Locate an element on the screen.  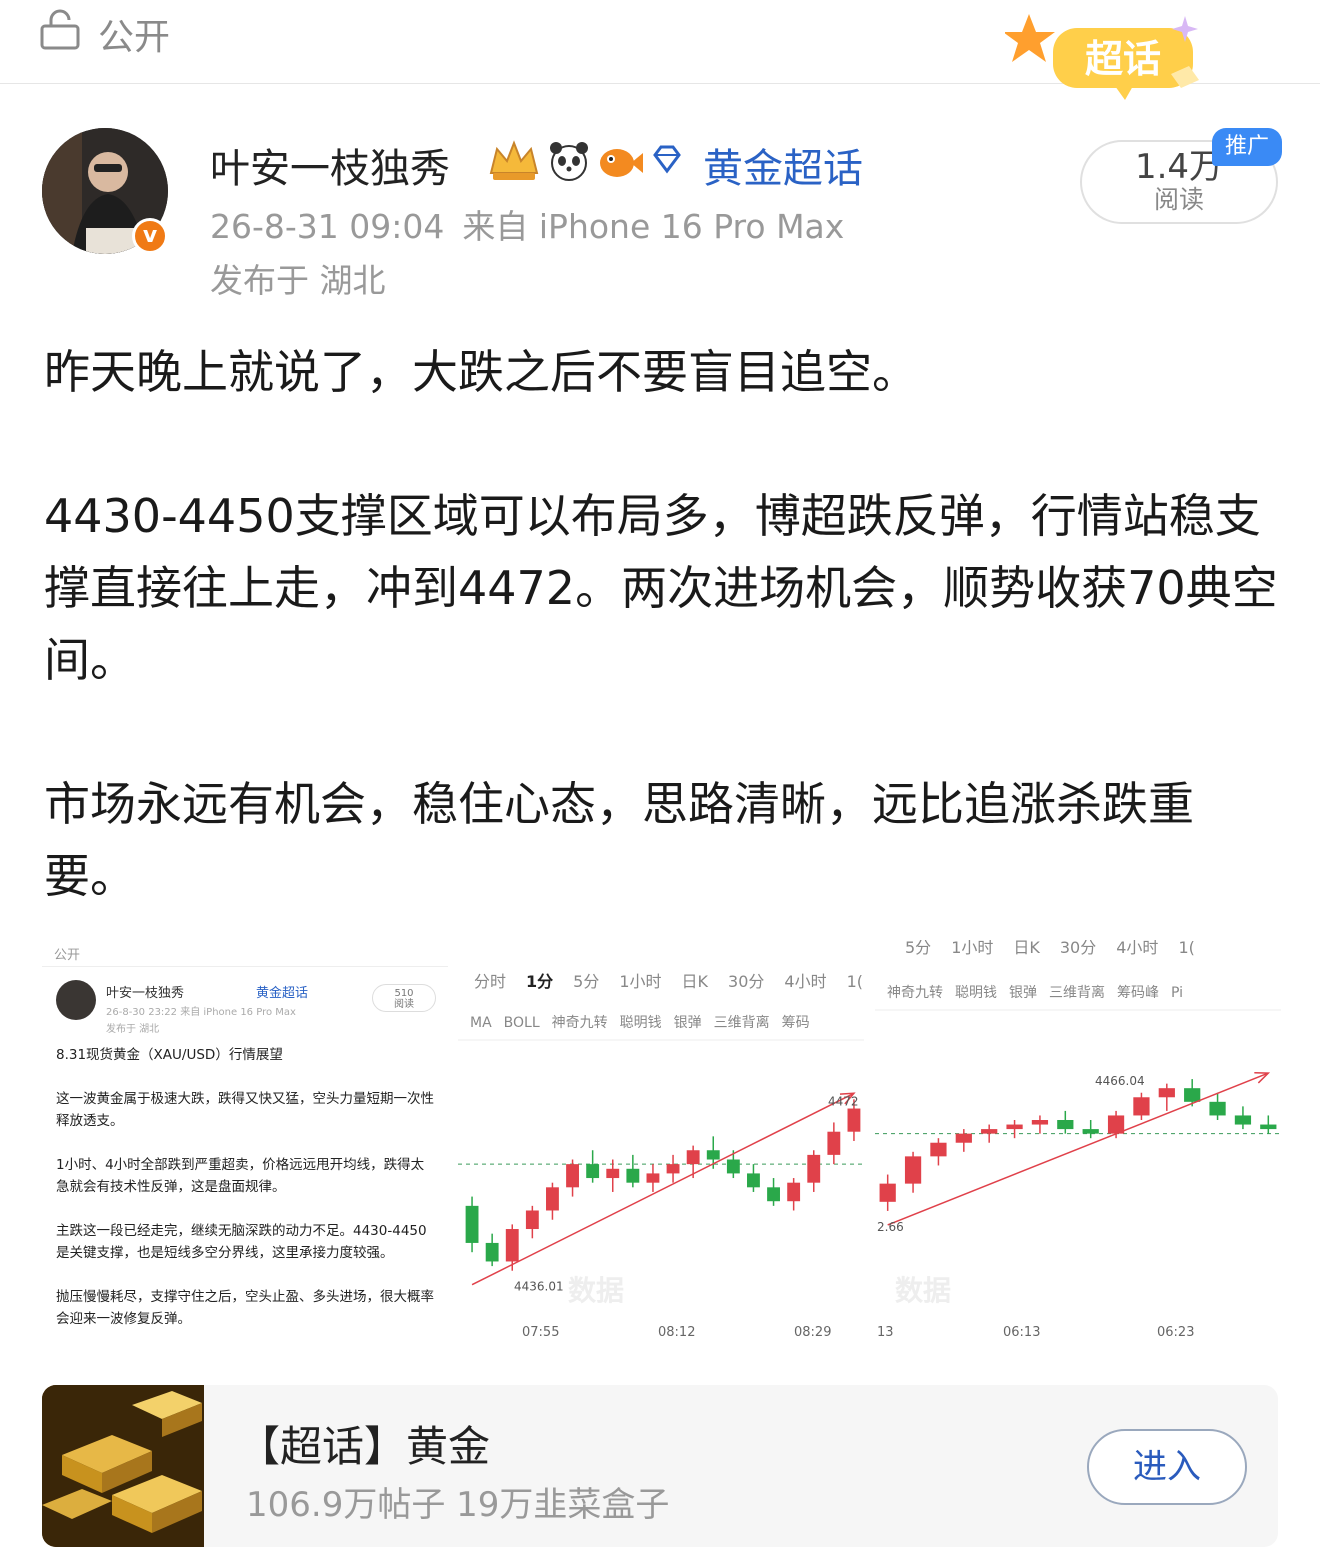
time-tick: 06:23 is located at coordinates (1175, 1332).